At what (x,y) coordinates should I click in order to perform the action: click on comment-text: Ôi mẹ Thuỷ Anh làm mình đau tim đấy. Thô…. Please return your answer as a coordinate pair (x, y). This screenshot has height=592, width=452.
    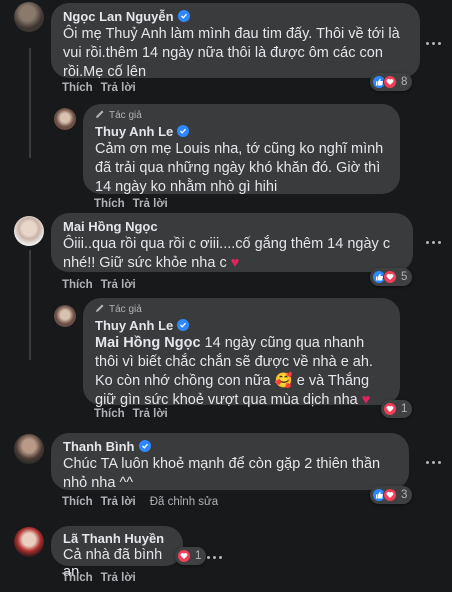
    Looking at the image, I should click on (231, 53).